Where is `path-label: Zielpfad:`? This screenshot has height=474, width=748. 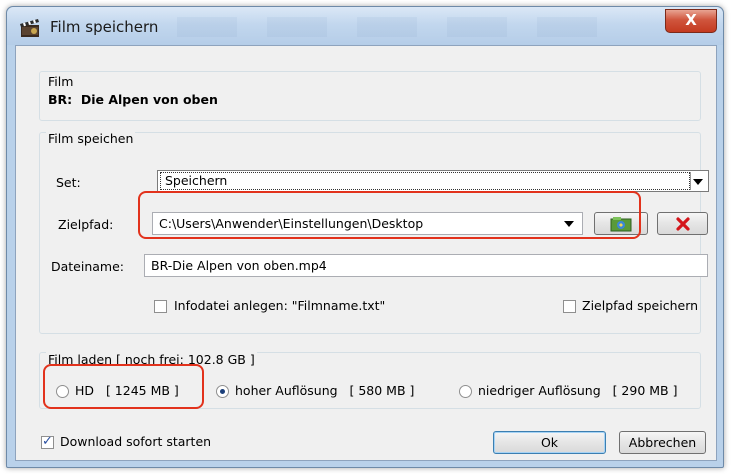
path-label: Zielpfad: is located at coordinates (86, 224).